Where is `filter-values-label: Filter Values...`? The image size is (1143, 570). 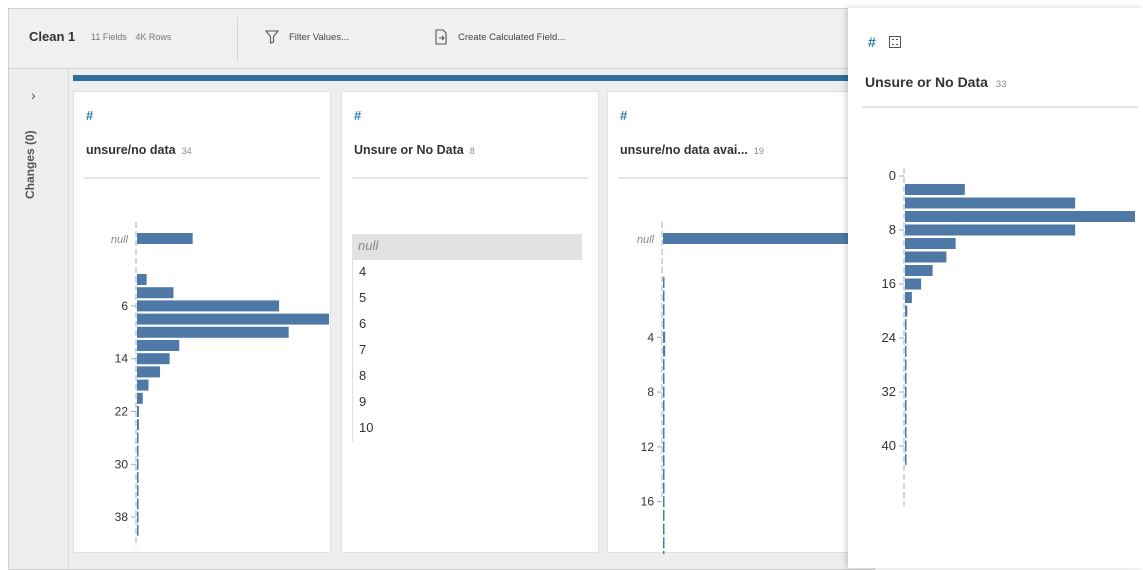
filter-values-label: Filter Values... is located at coordinates (319, 37).